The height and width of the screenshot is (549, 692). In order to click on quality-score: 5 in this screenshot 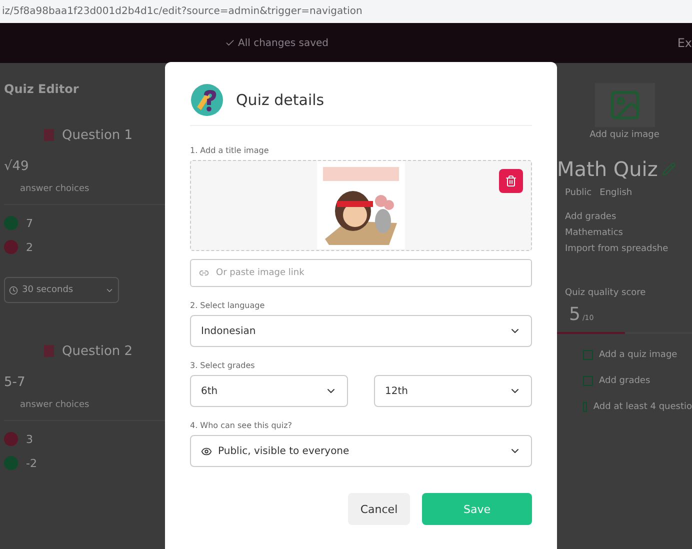, I will do `click(574, 315)`.